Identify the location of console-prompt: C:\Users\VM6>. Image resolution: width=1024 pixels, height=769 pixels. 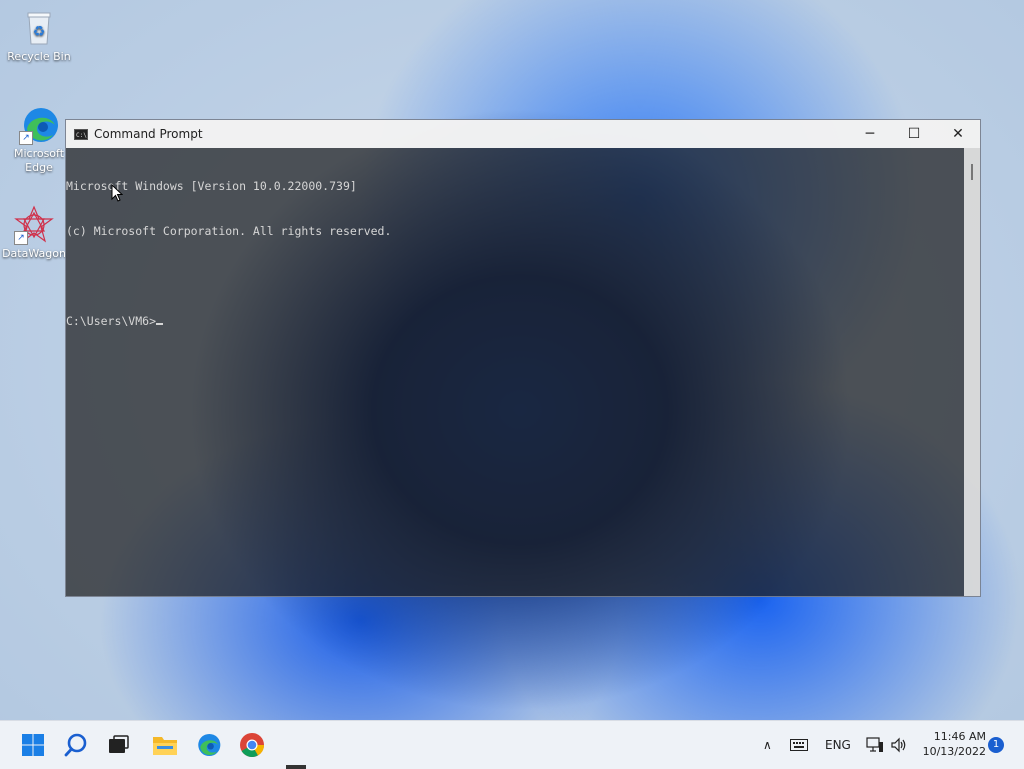
(111, 321).